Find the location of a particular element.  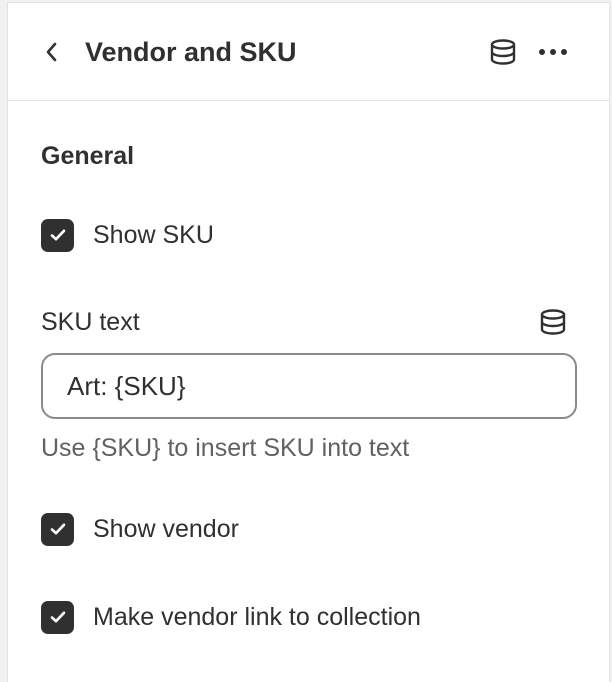

more-actions-button is located at coordinates (553, 52).